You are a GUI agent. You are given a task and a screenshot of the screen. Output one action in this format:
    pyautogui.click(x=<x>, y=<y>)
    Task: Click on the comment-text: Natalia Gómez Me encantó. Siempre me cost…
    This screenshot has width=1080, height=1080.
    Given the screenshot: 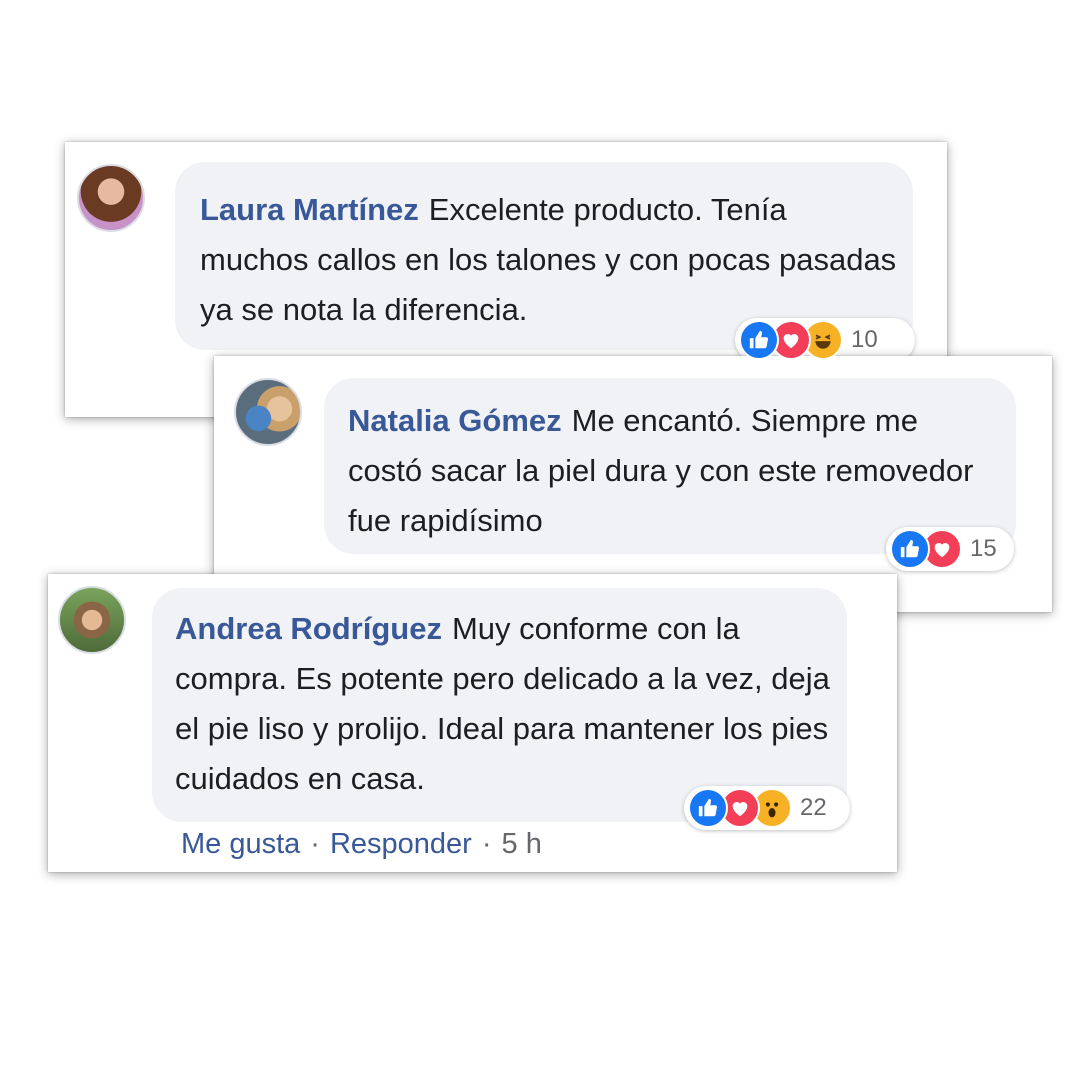 What is the action you would take?
    pyautogui.click(x=668, y=471)
    